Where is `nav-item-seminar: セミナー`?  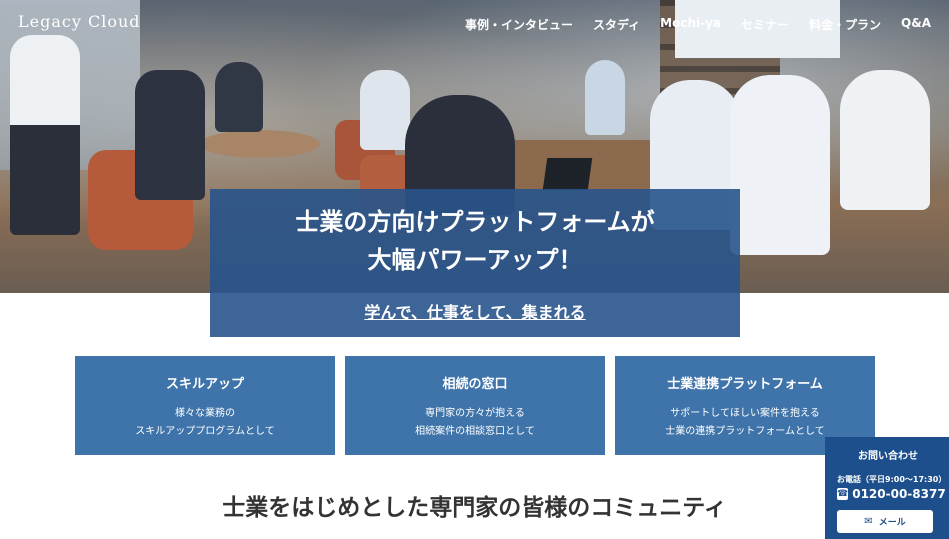
nav-item-seminar: セミナー is located at coordinates (765, 24).